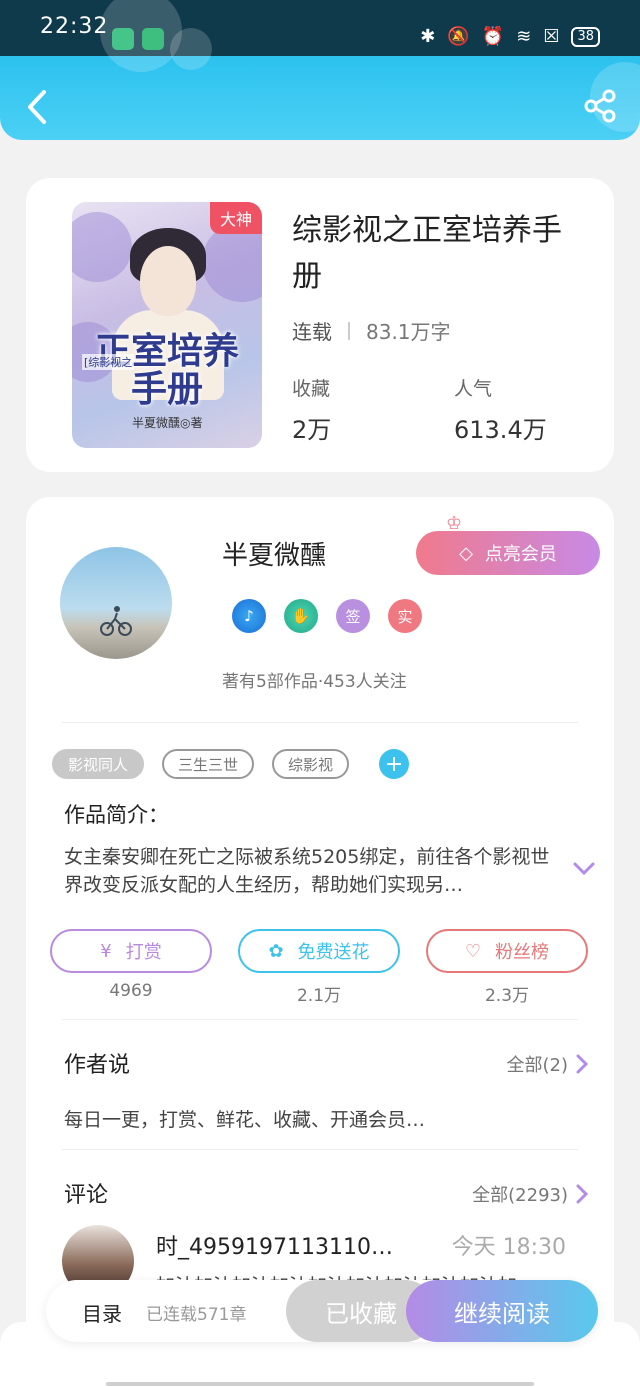  I want to click on fans-count: 2.3万, so click(507, 996).